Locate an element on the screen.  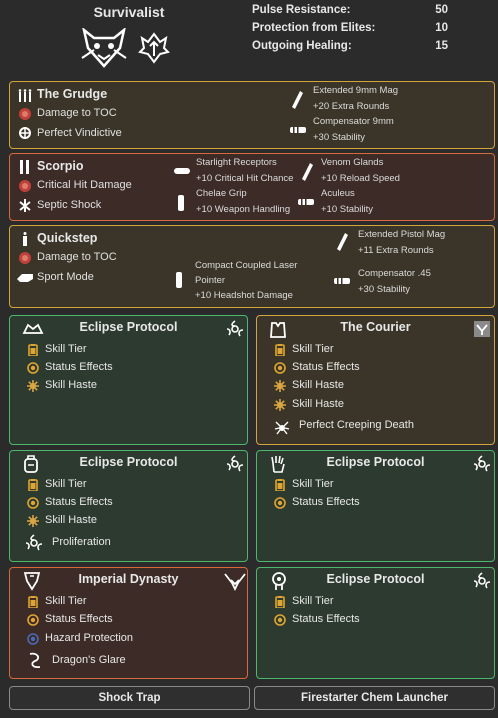
build-title: Survivalist is located at coordinates (129, 12).